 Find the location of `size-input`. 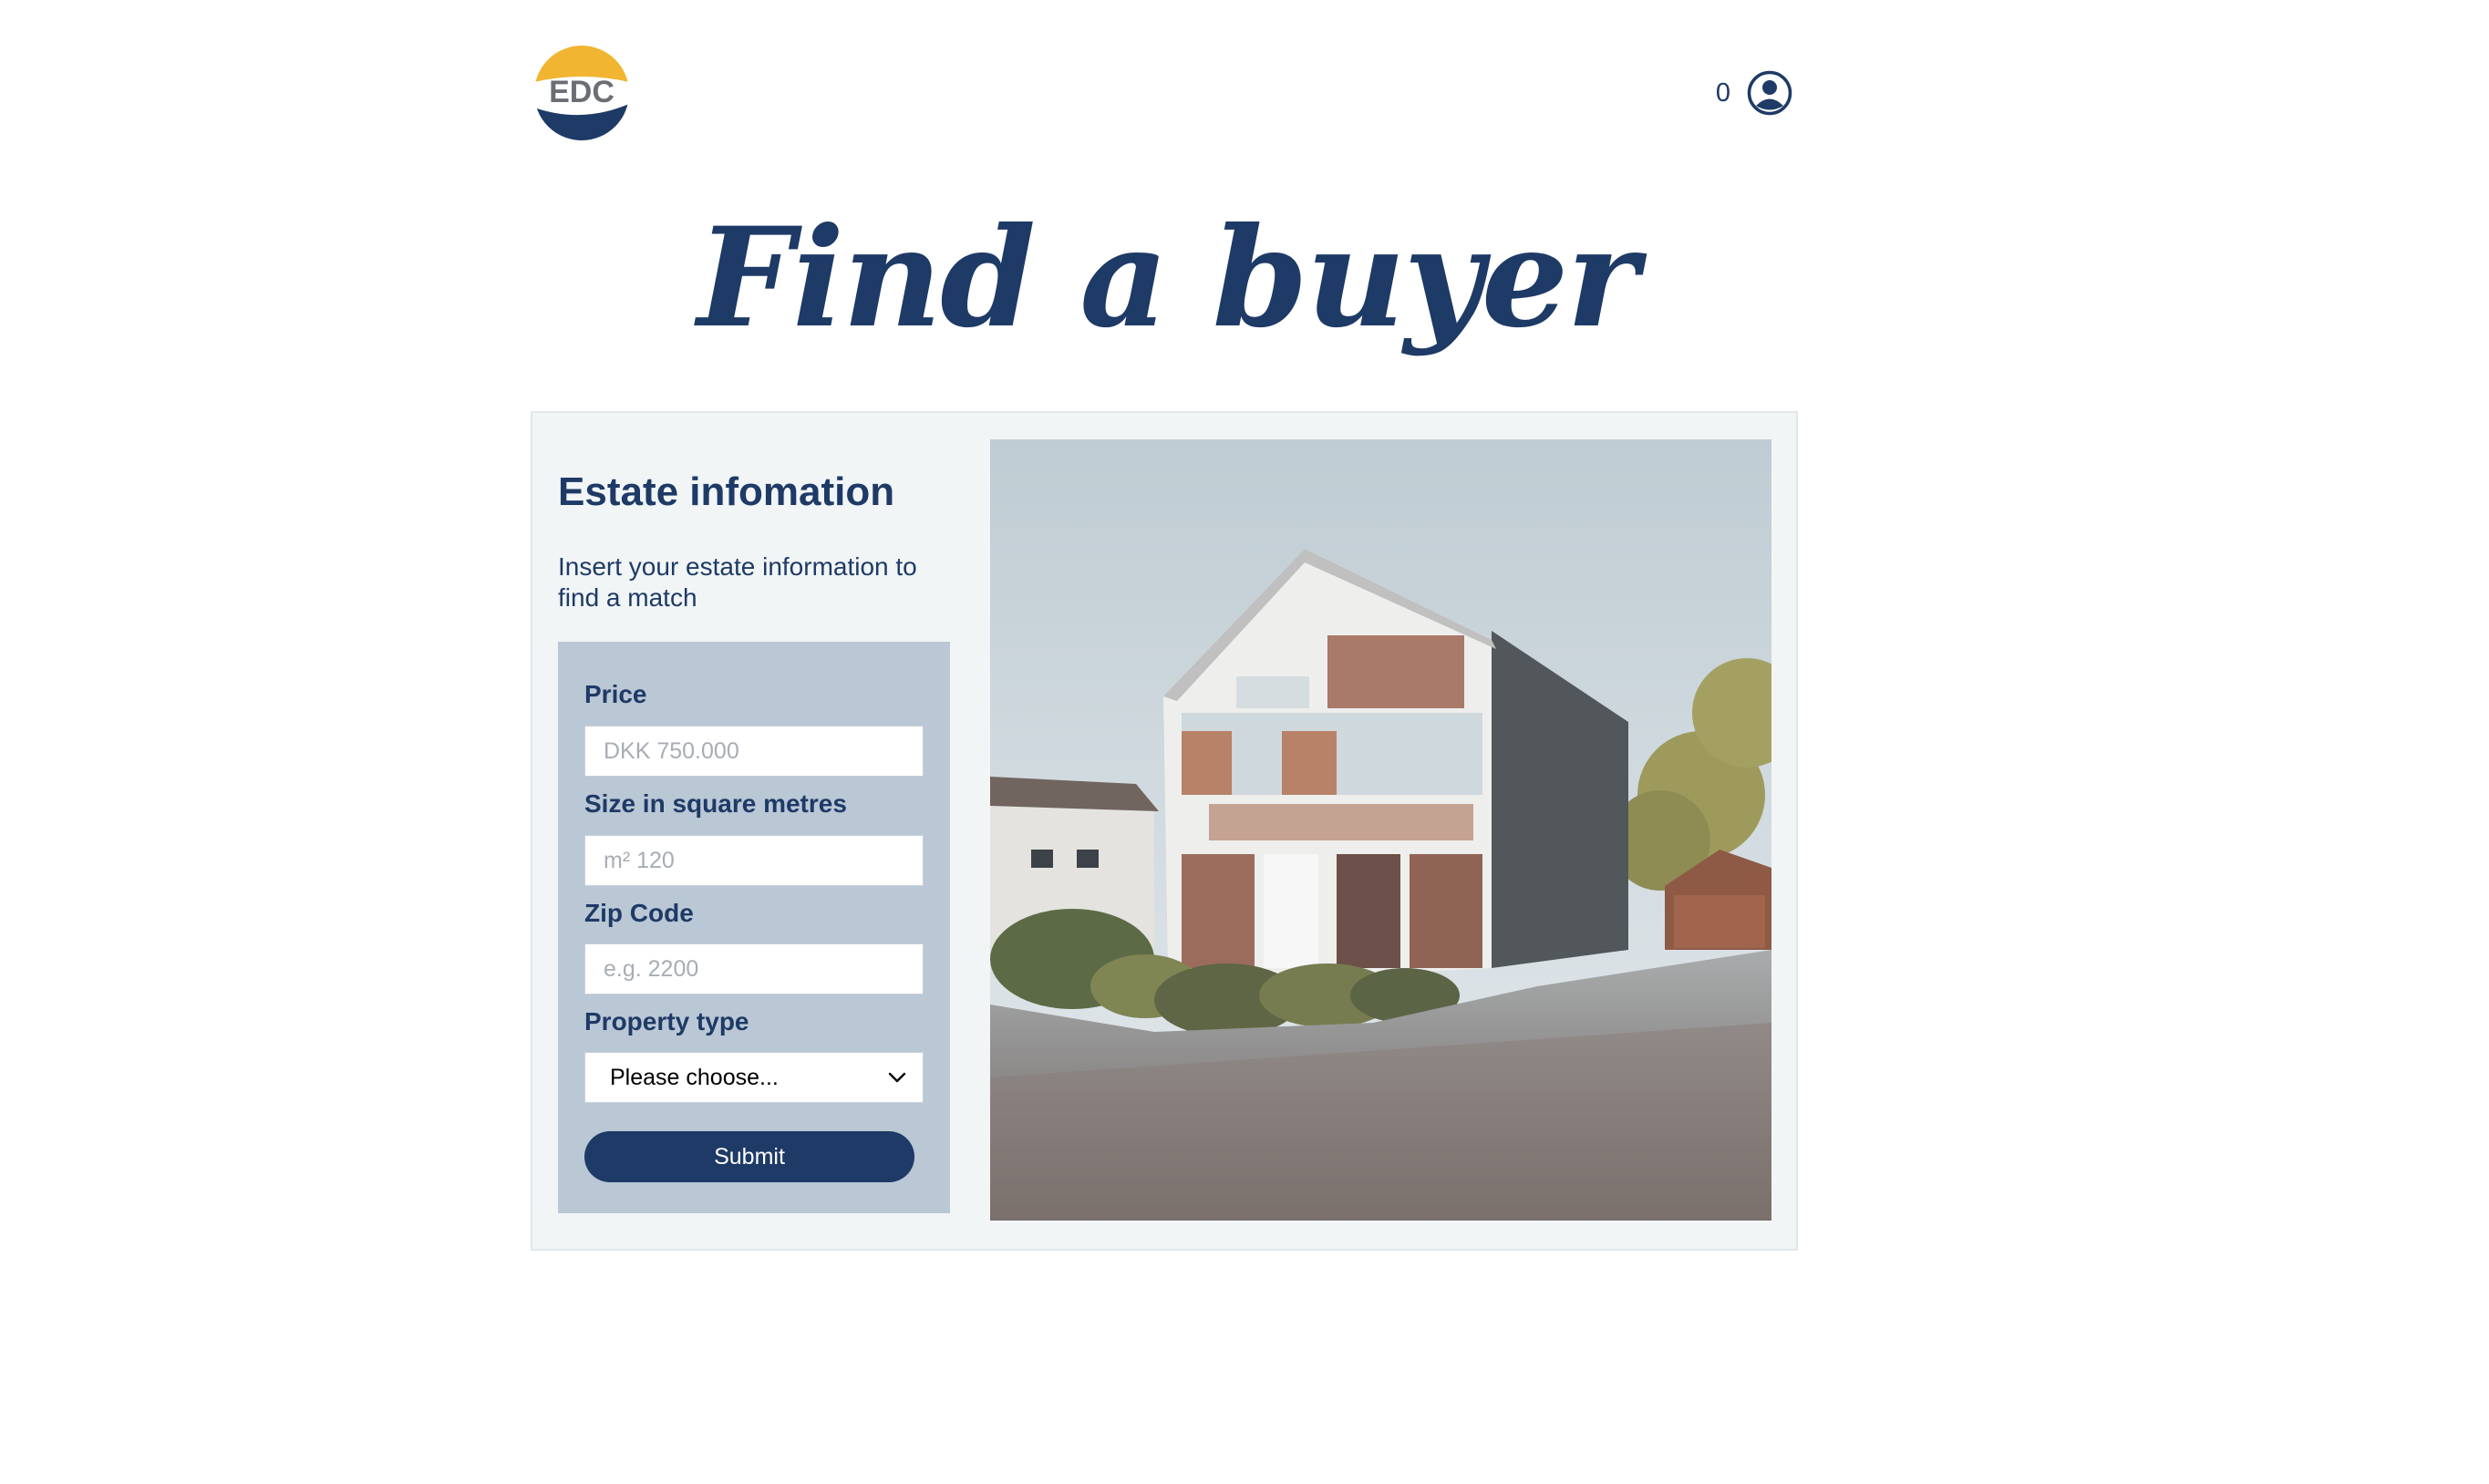

size-input is located at coordinates (754, 860).